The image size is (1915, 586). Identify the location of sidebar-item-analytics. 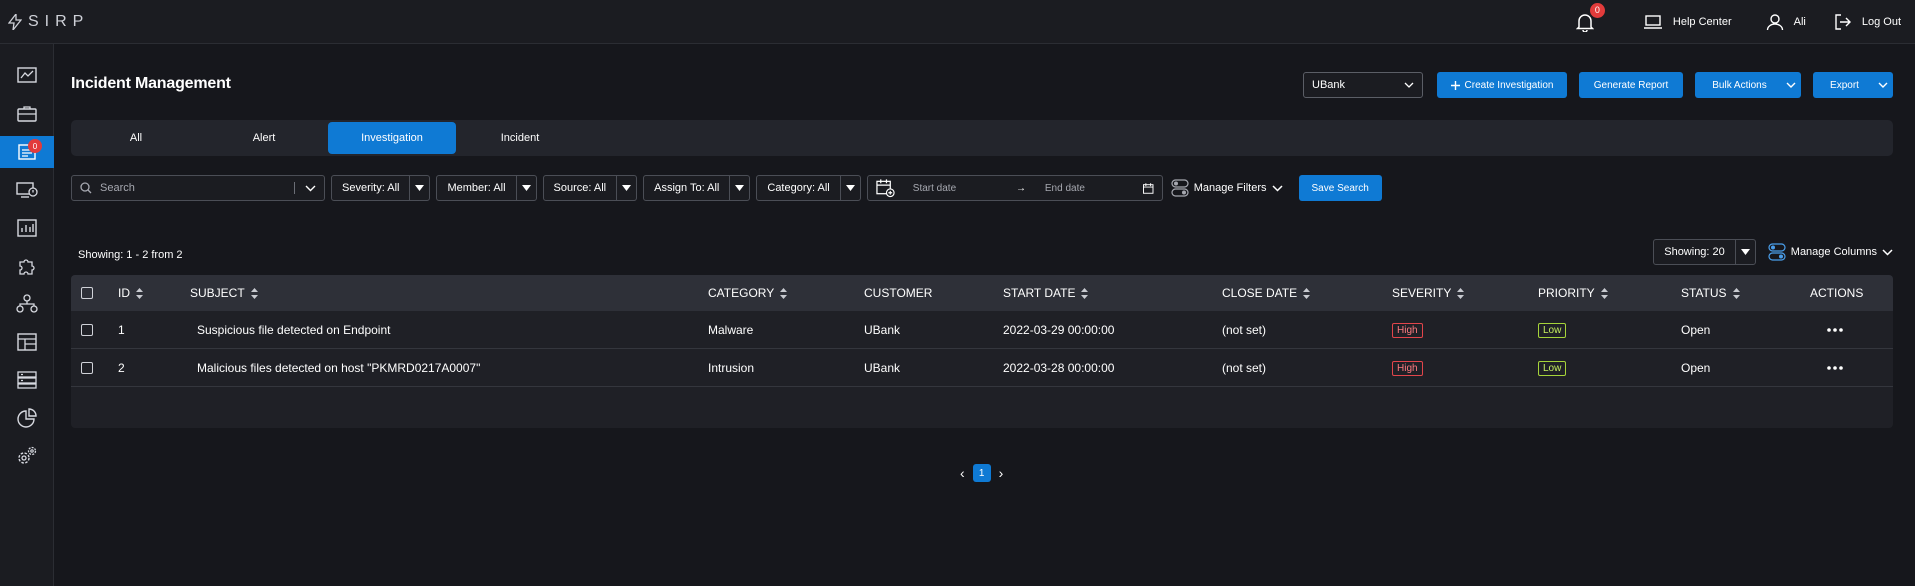
(27, 418).